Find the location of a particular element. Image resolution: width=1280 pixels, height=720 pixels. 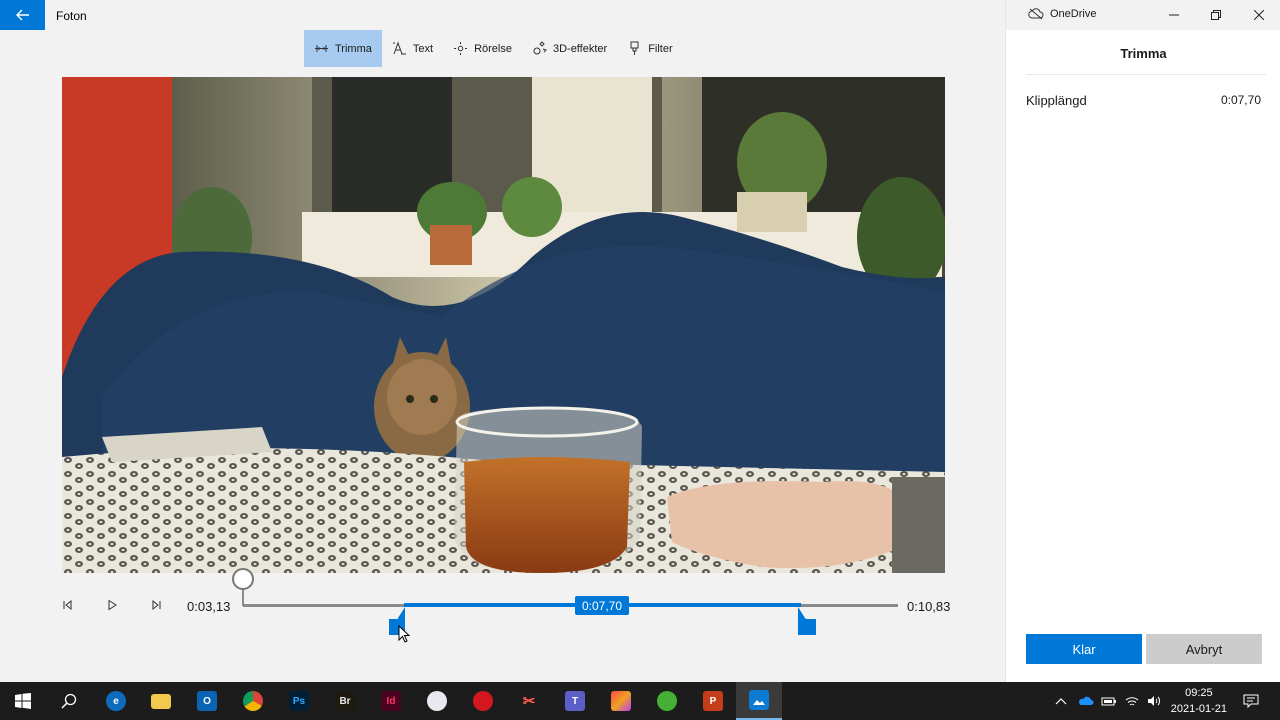

taskbar-photos is located at coordinates (759, 701).